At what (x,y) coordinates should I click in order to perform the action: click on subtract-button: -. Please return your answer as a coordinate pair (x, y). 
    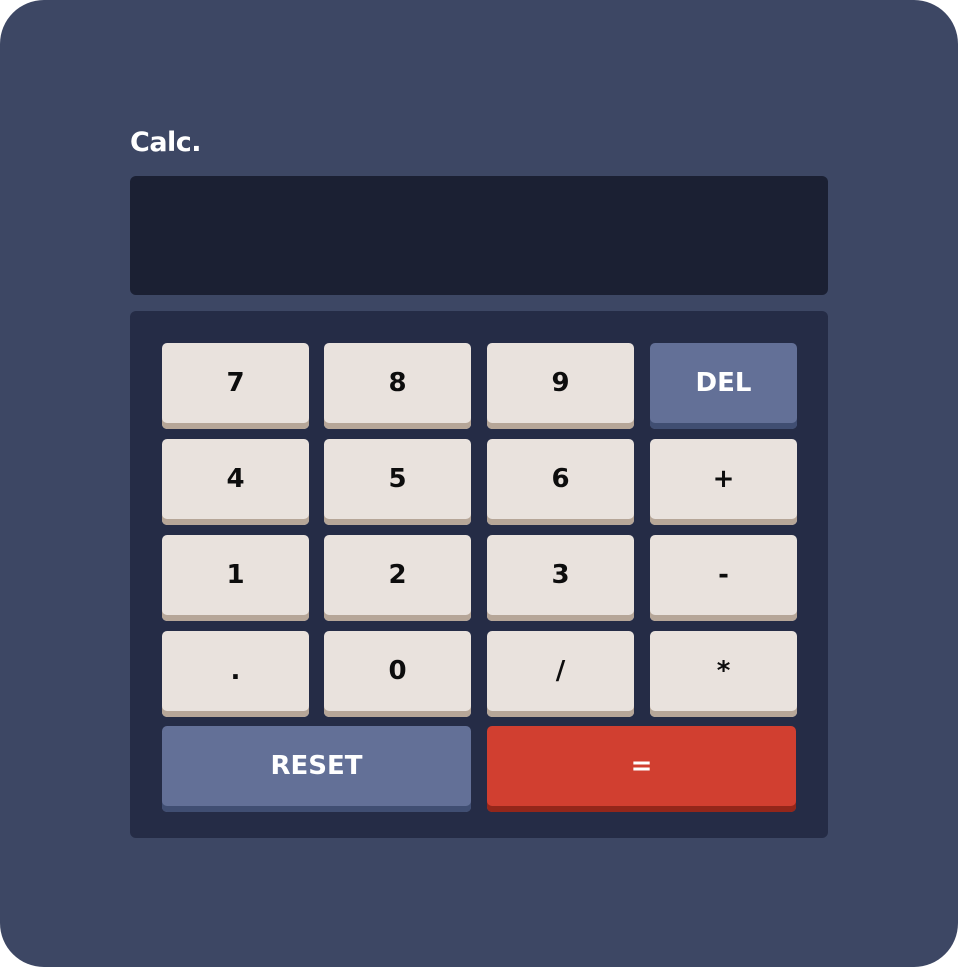
    Looking at the image, I should click on (723, 578).